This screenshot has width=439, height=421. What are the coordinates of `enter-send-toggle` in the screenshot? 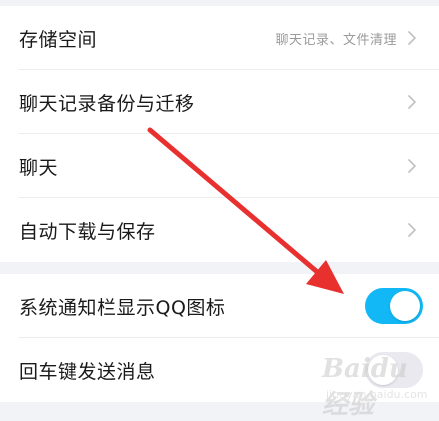 It's located at (394, 370).